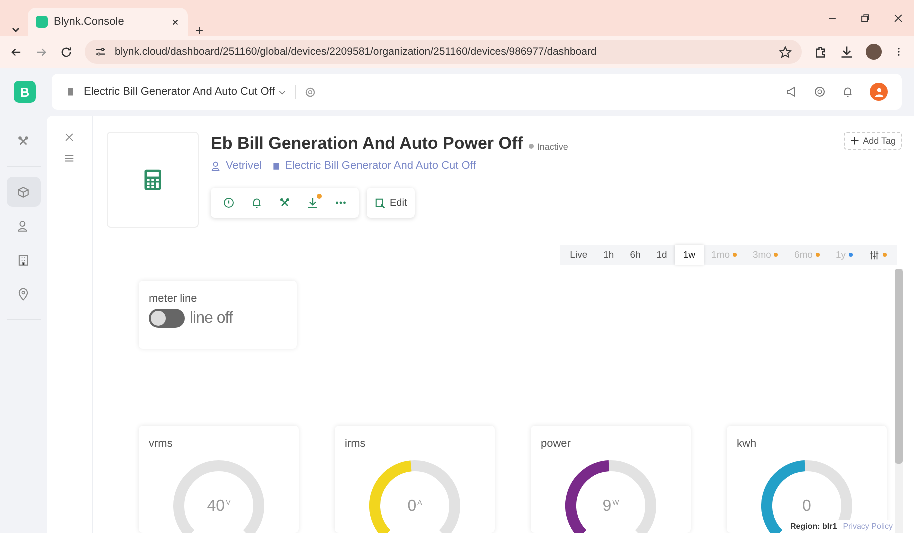 The image size is (914, 533). Describe the element at coordinates (391, 203) in the screenshot. I see `edit-button: Edit` at that location.